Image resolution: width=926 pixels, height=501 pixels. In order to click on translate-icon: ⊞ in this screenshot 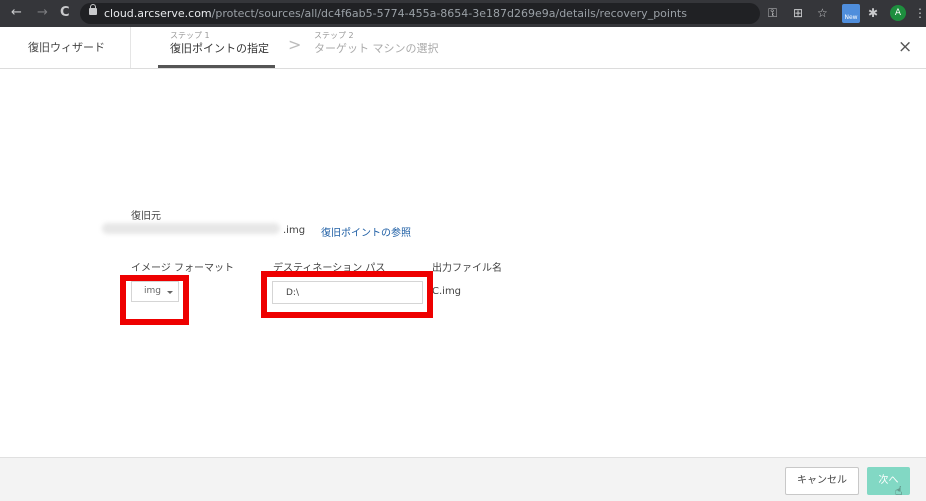, I will do `click(798, 13)`.